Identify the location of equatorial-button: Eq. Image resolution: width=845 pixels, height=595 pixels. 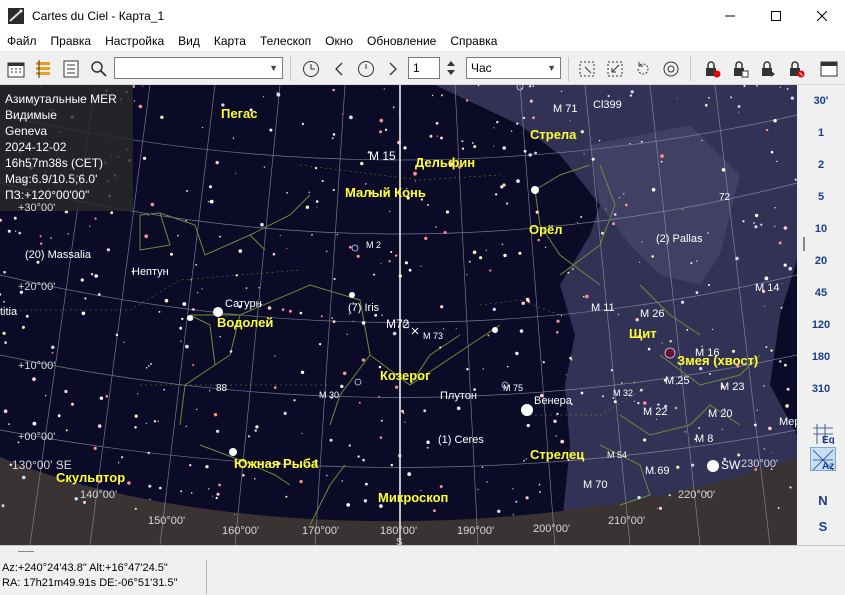
(823, 433).